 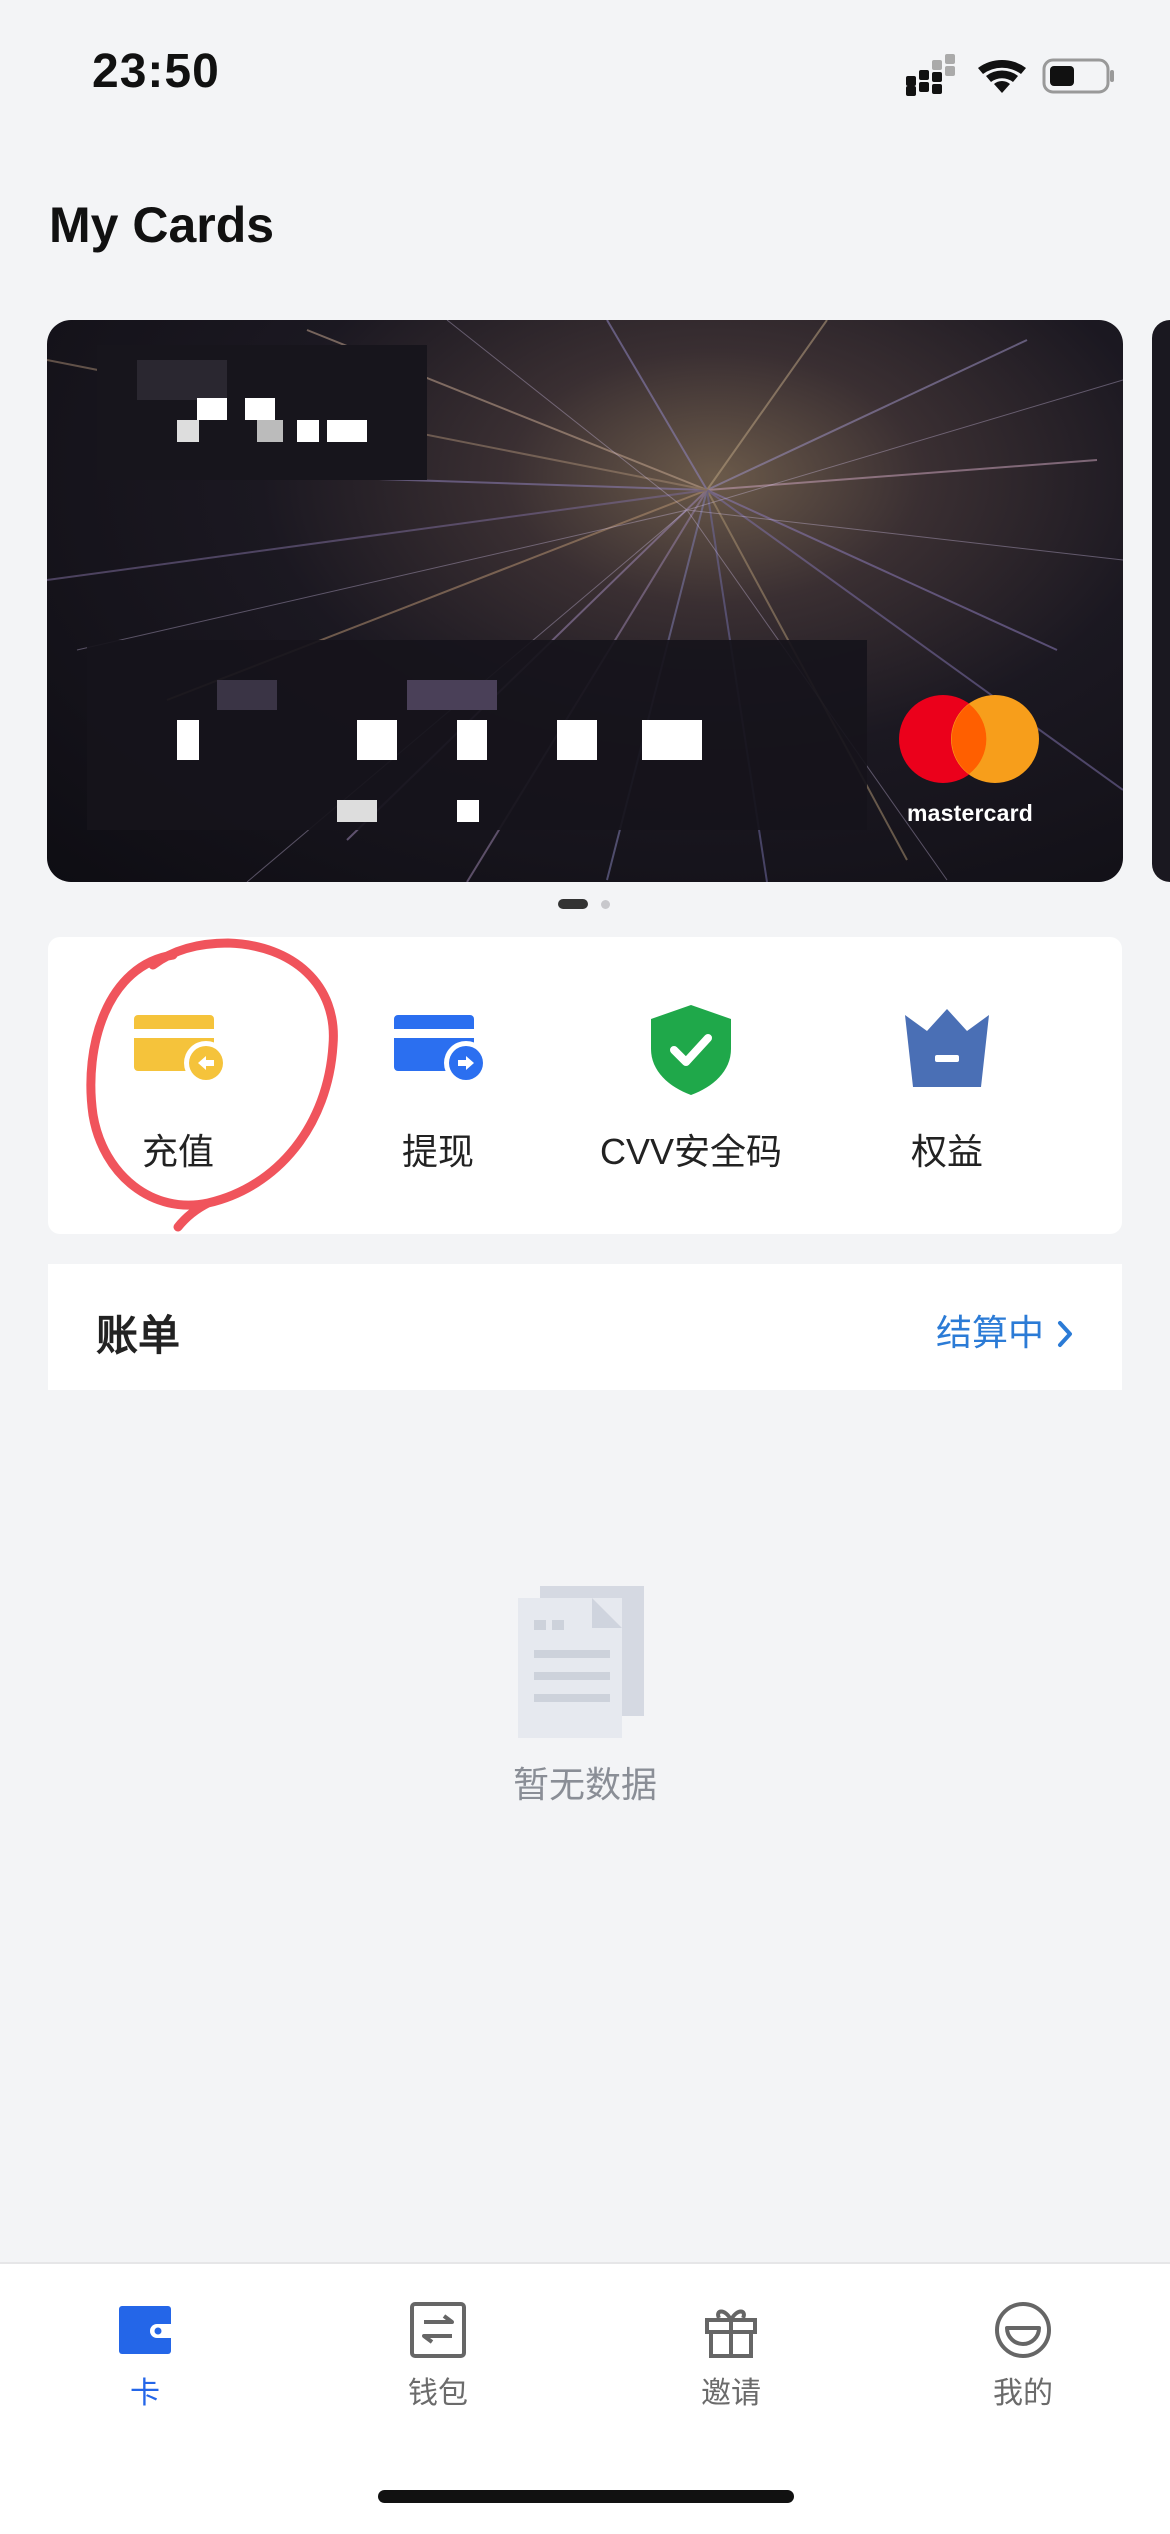 I want to click on tab-profile-label: 我的, so click(x=1023, y=2393).